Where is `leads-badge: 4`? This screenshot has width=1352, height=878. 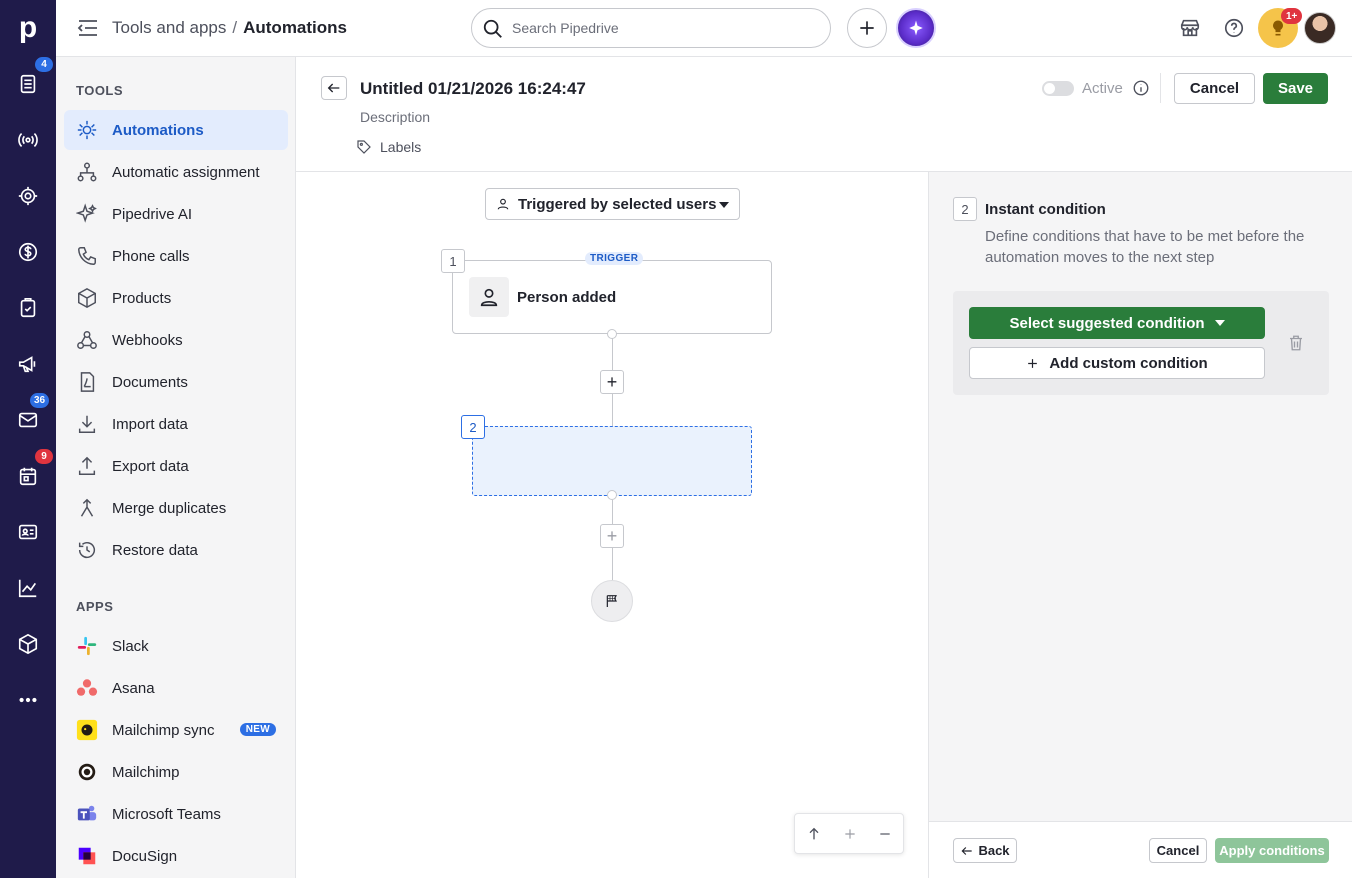 leads-badge: 4 is located at coordinates (44, 64).